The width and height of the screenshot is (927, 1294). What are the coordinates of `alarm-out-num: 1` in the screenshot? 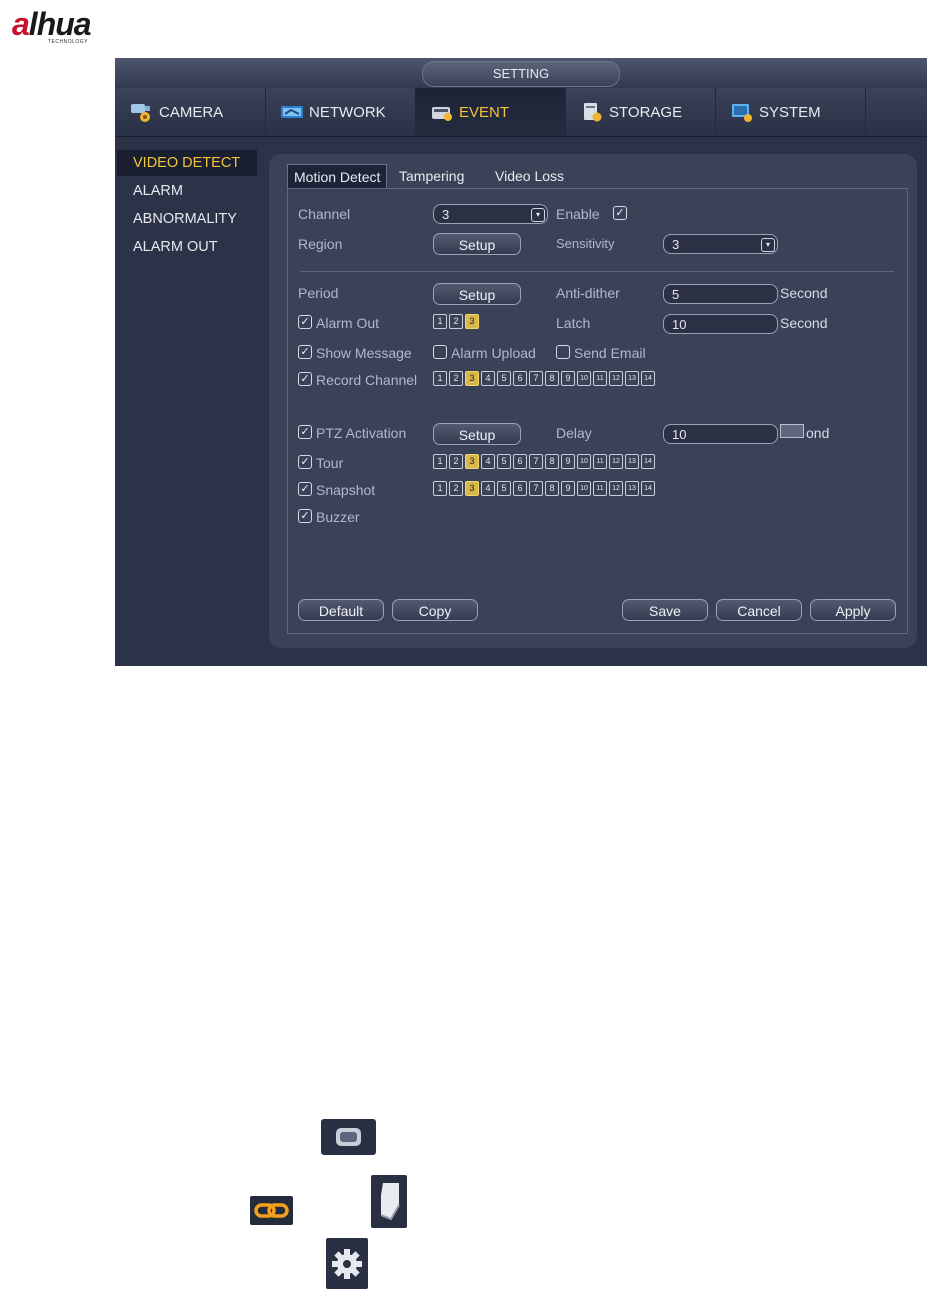 It's located at (440, 321).